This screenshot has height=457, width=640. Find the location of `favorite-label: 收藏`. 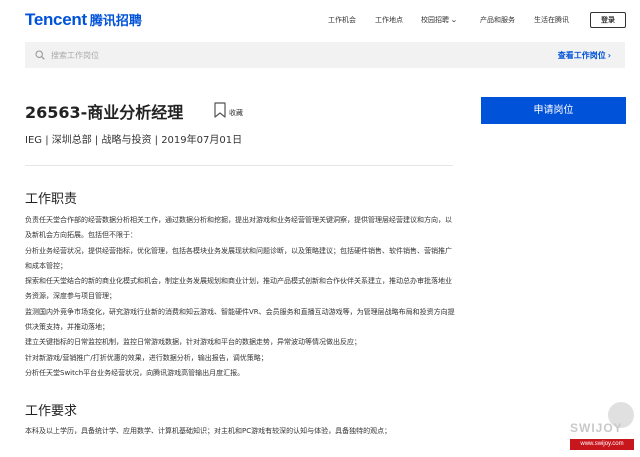

favorite-label: 收藏 is located at coordinates (236, 113).